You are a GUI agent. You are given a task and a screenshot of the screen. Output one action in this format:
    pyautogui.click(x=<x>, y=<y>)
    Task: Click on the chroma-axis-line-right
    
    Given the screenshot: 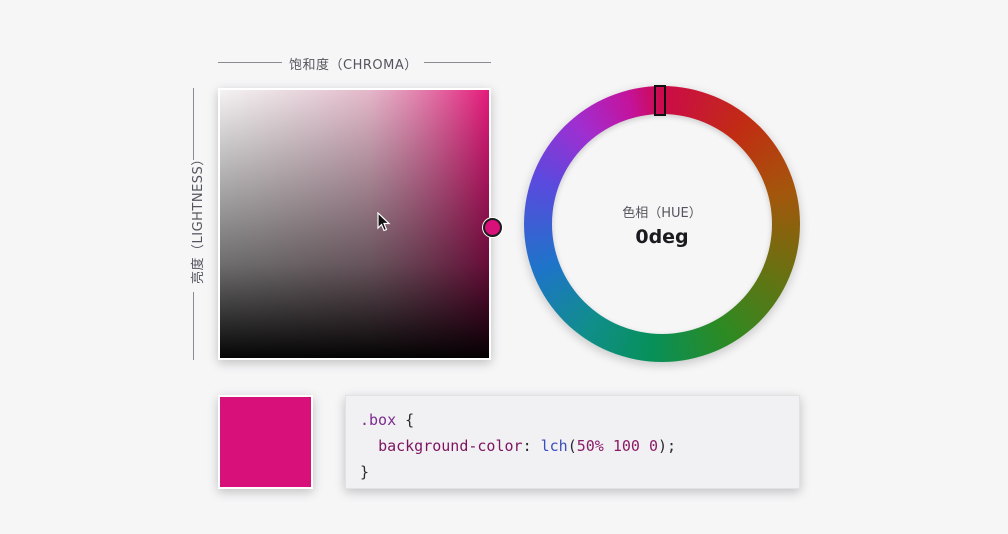 What is the action you would take?
    pyautogui.click(x=457, y=62)
    